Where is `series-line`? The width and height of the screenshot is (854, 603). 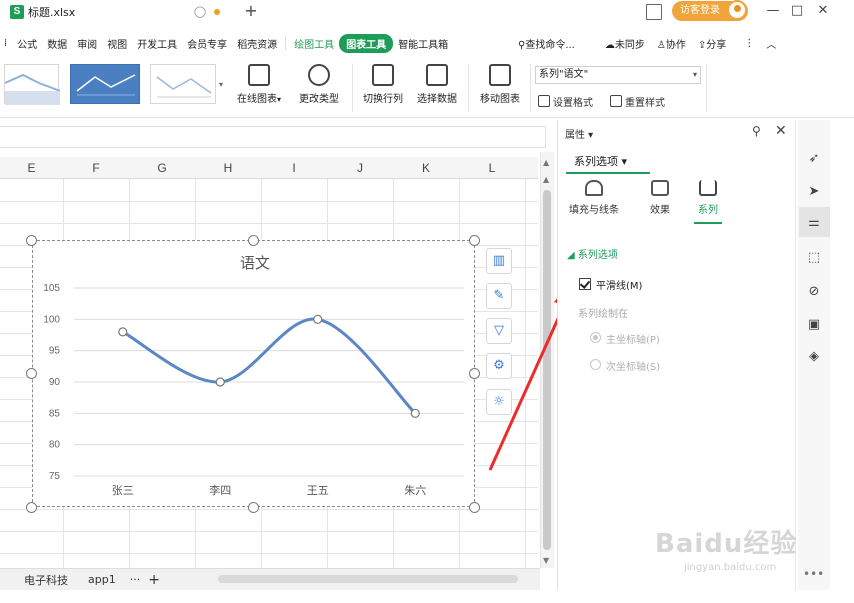 series-line is located at coordinates (269, 366).